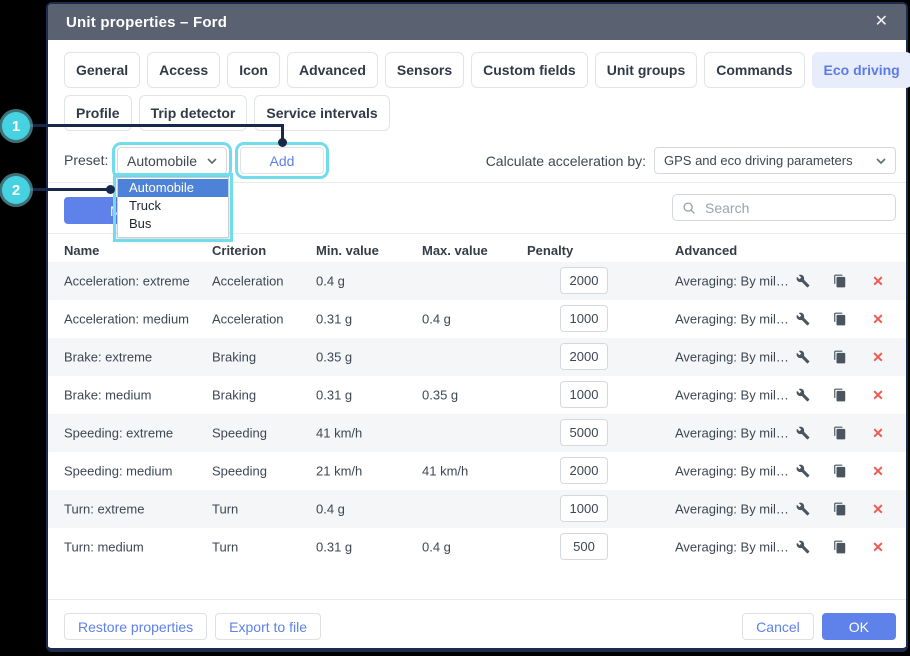  I want to click on tab-unit-groups: Unit groups, so click(646, 70).